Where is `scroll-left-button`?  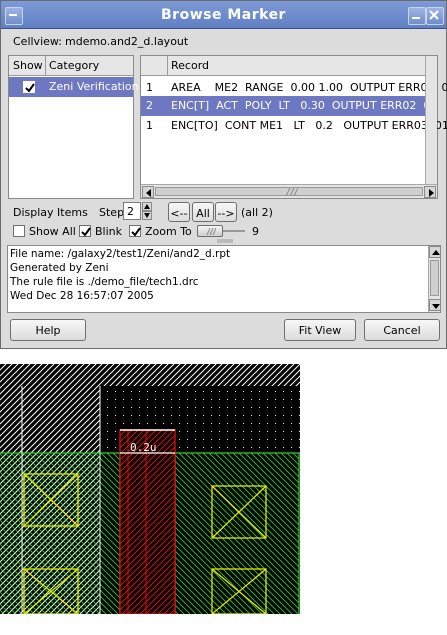
scroll-left-button is located at coordinates (148, 192).